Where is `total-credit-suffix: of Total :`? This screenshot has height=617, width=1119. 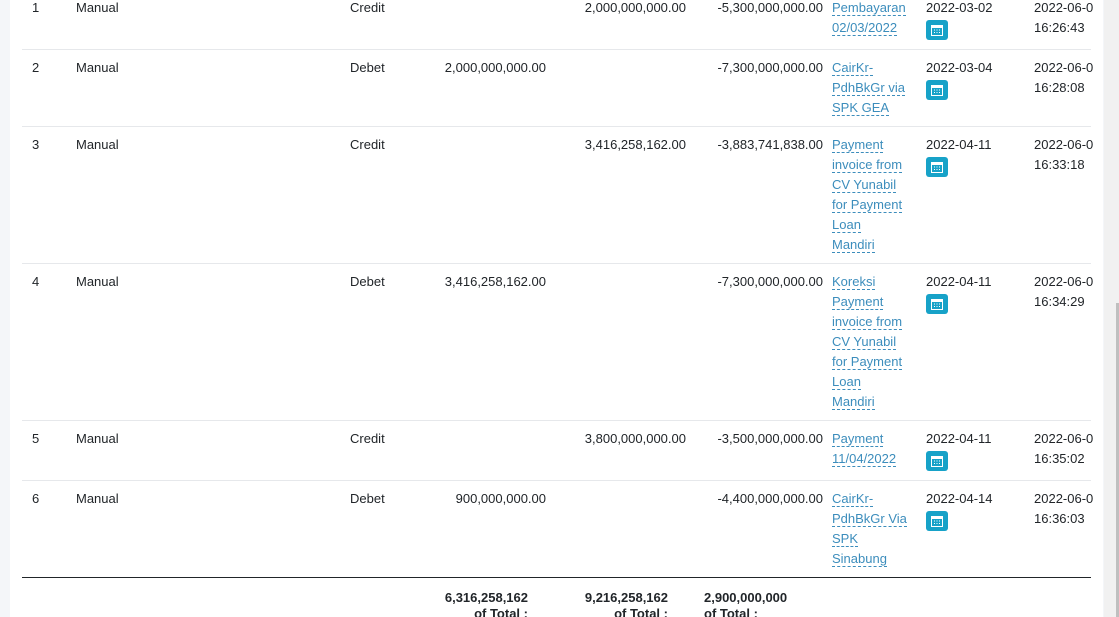 total-credit-suffix: of Total : is located at coordinates (641, 611).